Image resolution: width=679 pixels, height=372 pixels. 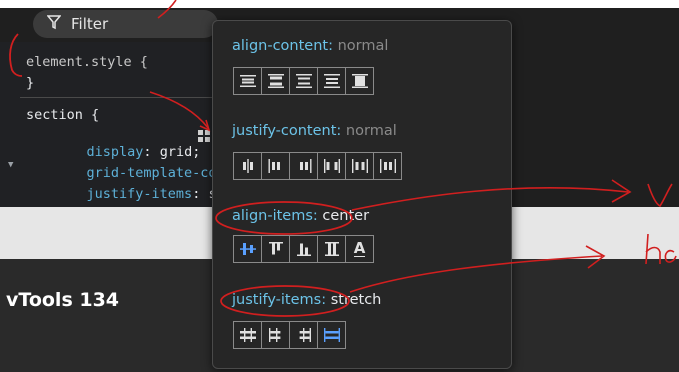 I want to click on filter-funnel-icon, so click(x=54, y=24).